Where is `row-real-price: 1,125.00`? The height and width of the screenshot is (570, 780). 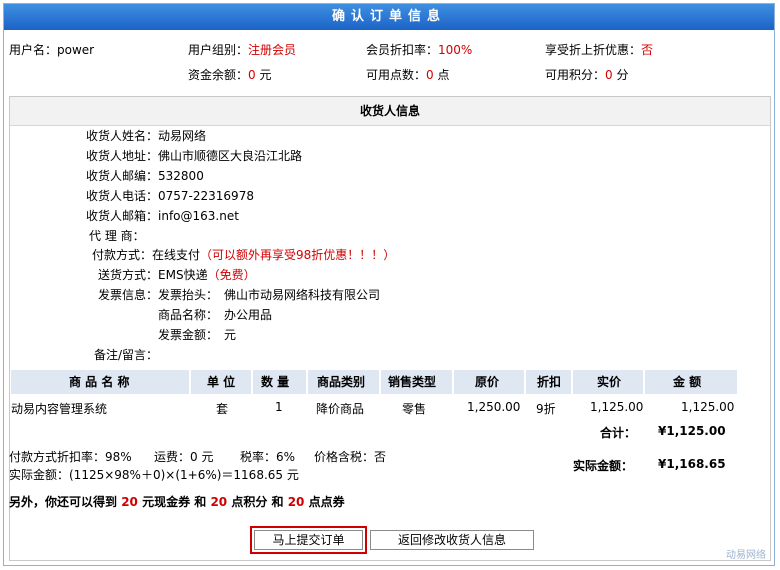
row-real-price: 1,125.00 is located at coordinates (617, 407).